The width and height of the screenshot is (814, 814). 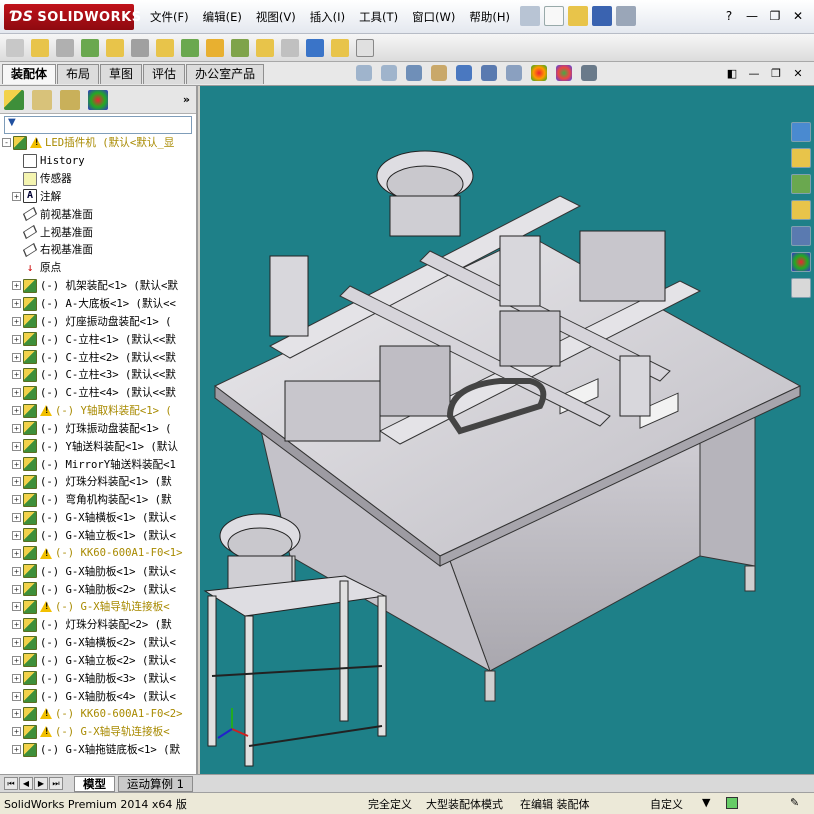 I want to click on tree-item: + (-) Y轴取料装配<1> (, so click(x=94, y=411).